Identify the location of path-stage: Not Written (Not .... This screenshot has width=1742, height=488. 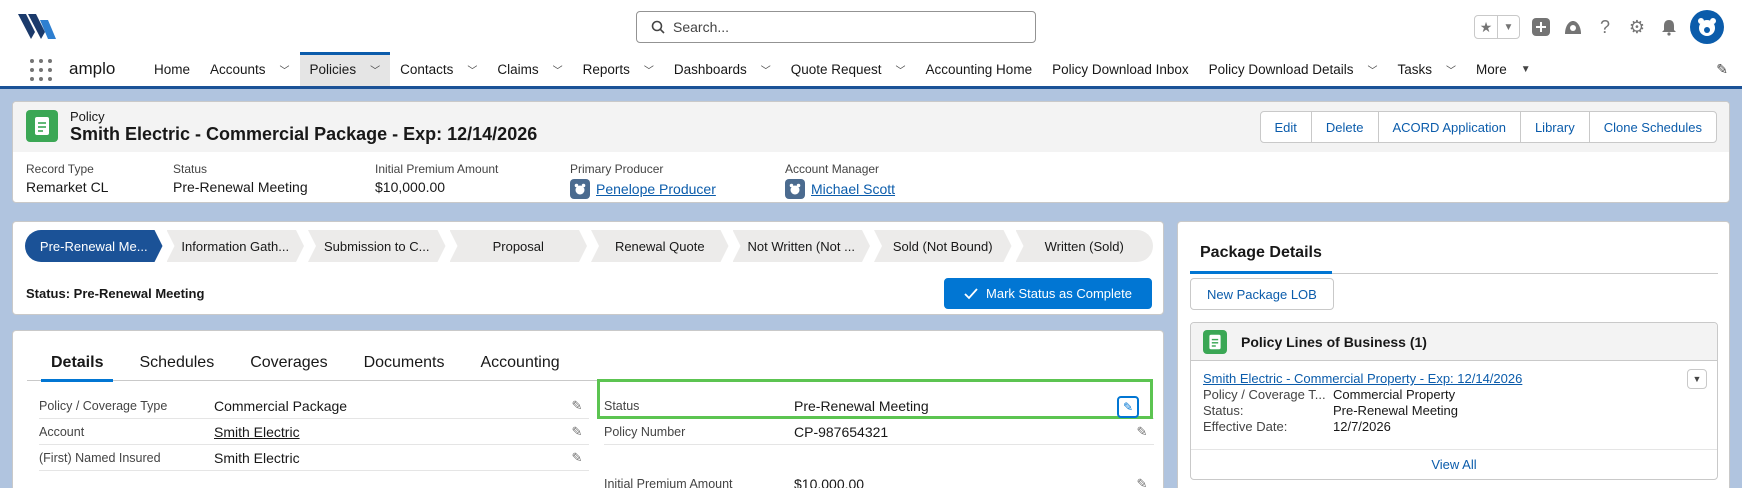
(802, 246).